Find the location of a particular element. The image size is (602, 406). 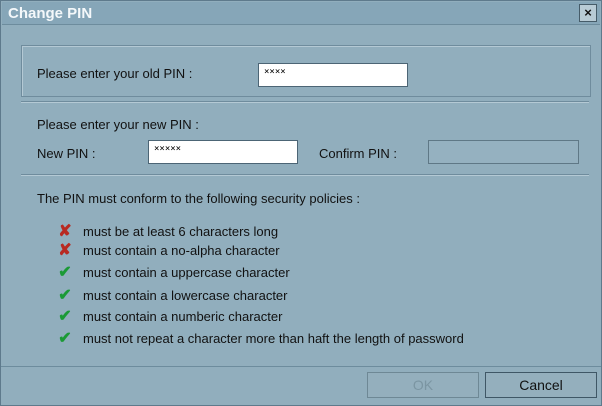

new-pin-section-label: Please enter your new PIN : is located at coordinates (118, 124).